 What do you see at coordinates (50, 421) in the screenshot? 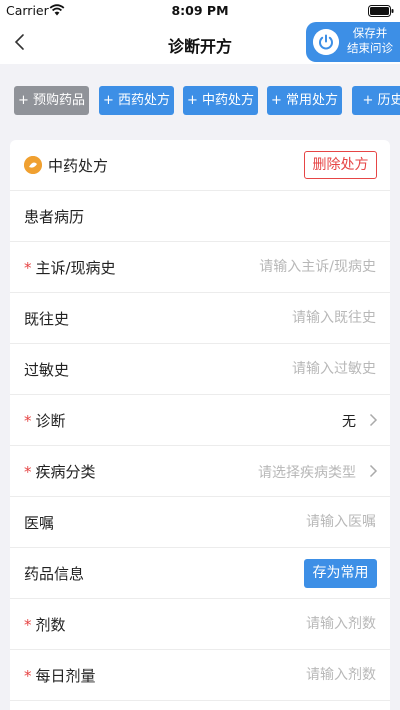
I see `diagnosis-text: 诊断` at bounding box center [50, 421].